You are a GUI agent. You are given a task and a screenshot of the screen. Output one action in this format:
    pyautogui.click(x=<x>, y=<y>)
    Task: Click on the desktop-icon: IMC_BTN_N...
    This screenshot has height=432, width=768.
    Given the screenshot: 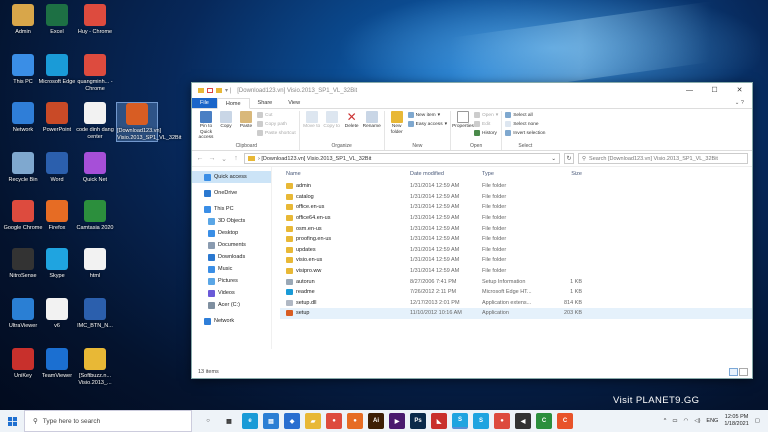 What is the action you would take?
    pyautogui.click(x=95, y=314)
    